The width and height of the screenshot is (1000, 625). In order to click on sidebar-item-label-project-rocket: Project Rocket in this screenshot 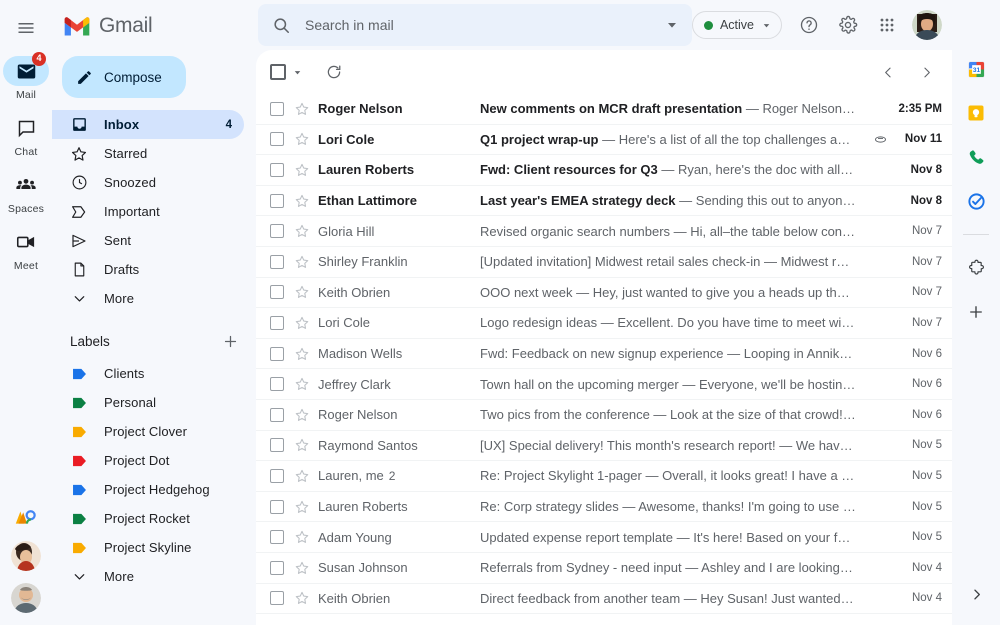, I will do `click(148, 518)`.